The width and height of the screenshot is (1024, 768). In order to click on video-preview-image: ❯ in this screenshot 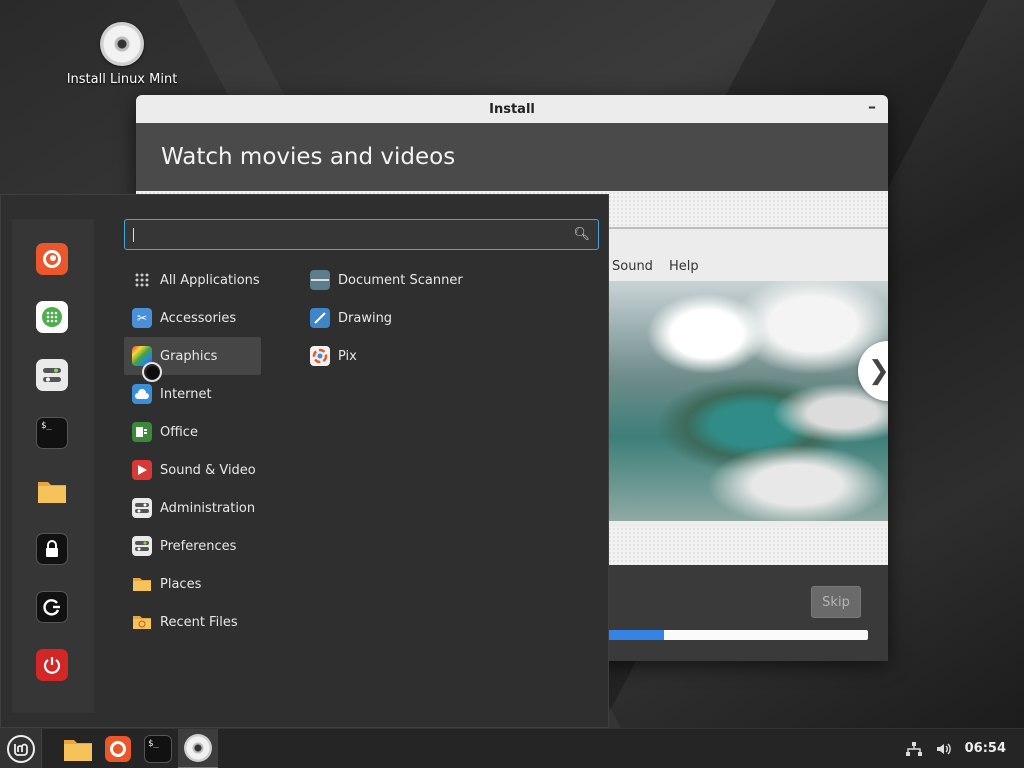, I will do `click(737, 401)`.